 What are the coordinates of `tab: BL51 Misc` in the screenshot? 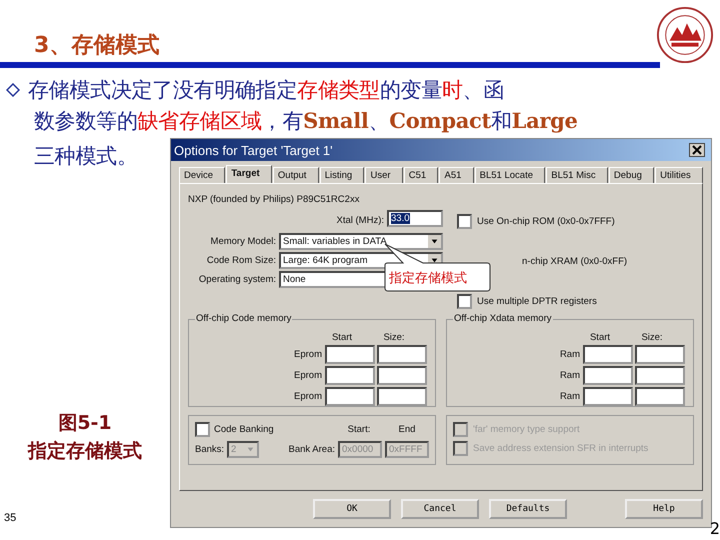 It's located at (577, 175).